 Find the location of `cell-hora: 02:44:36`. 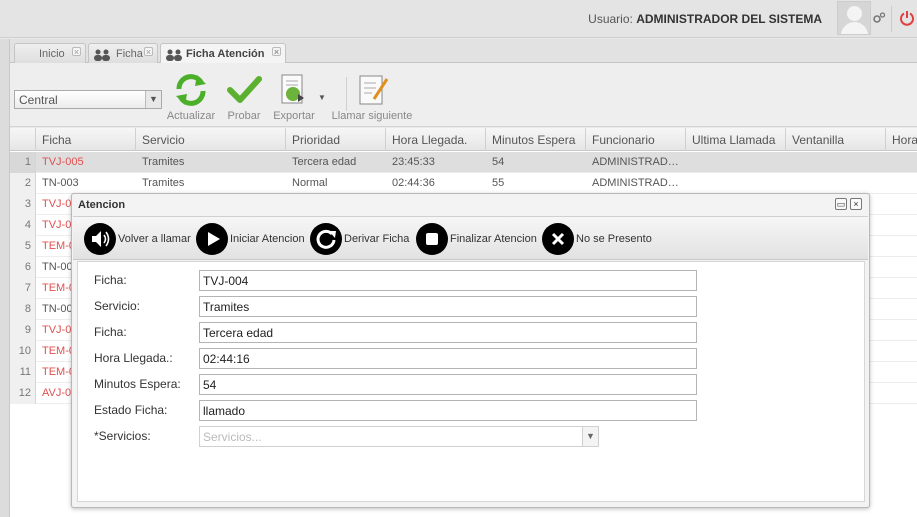

cell-hora: 02:44:36 is located at coordinates (413, 183).